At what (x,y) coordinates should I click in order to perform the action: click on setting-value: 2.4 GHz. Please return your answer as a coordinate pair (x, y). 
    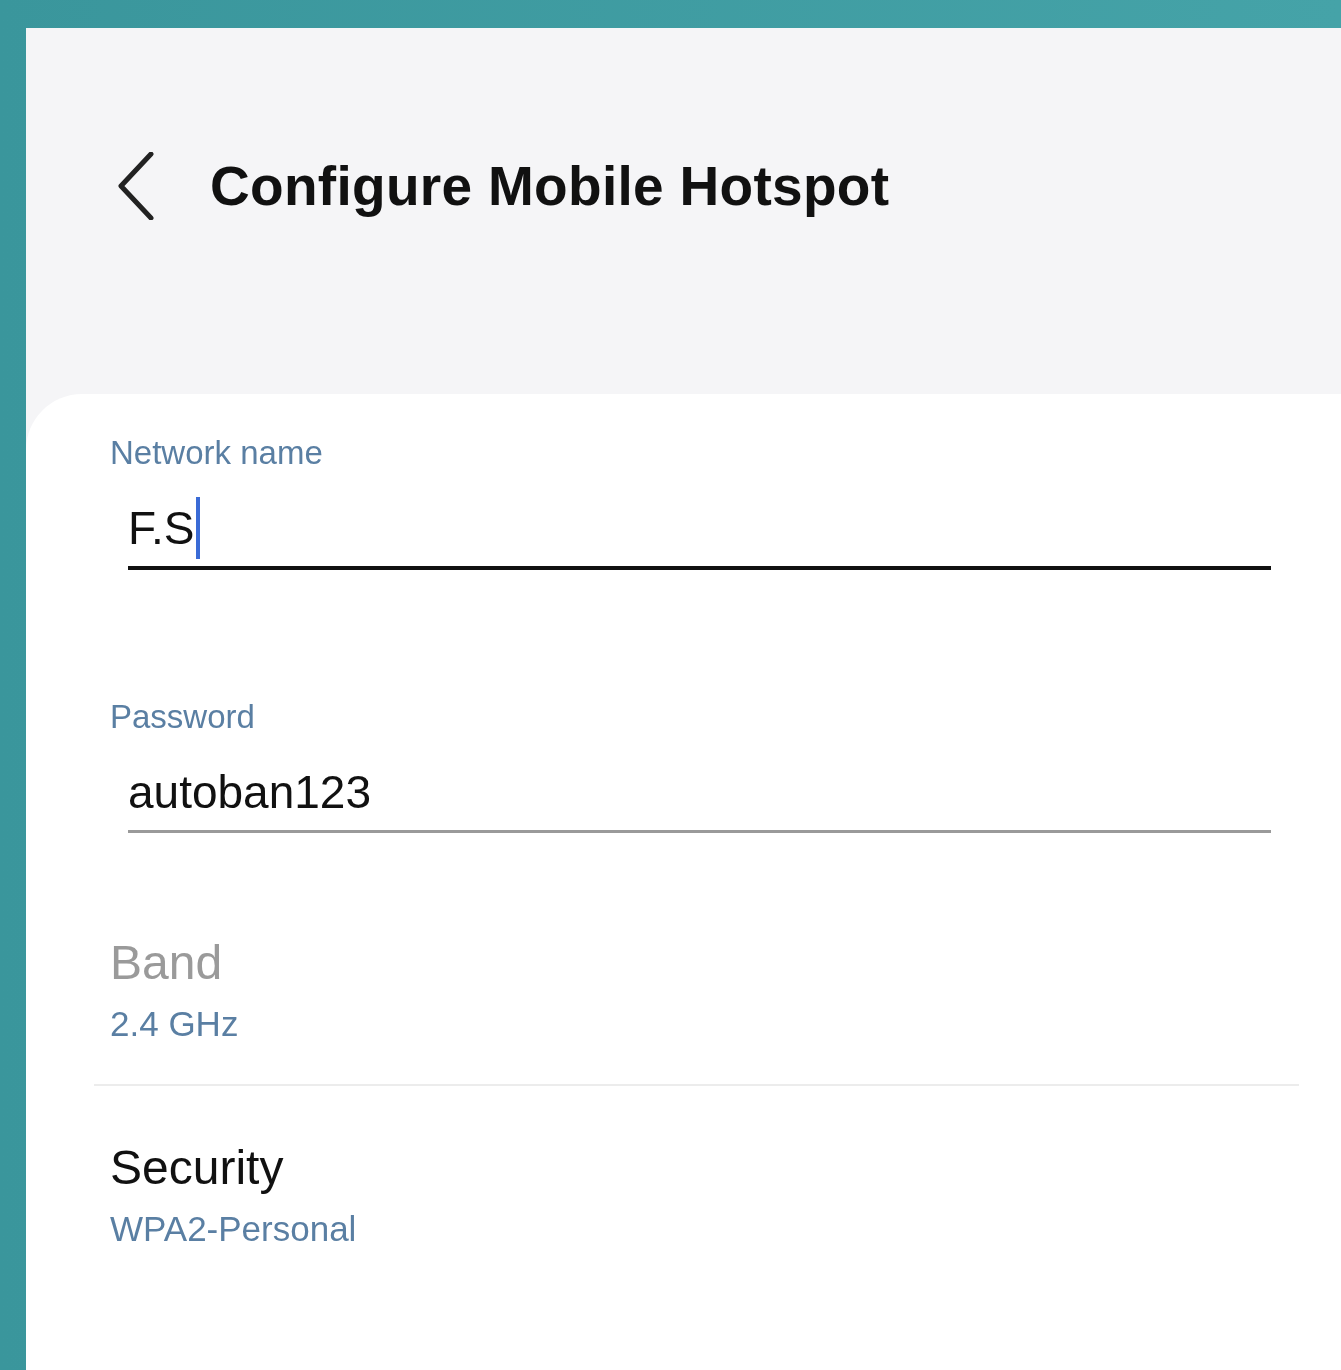
    Looking at the image, I should click on (174, 1024).